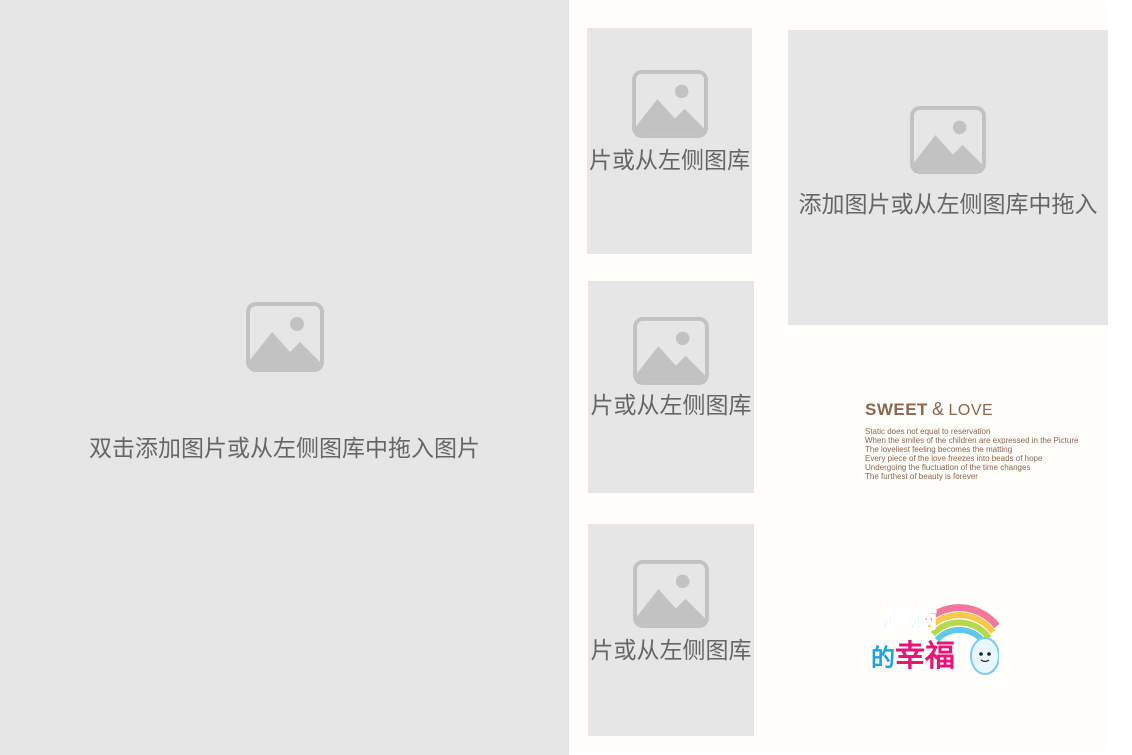 This screenshot has height=755, width=1132. I want to click on placeholder-text: 添加图片或从左侧图库中拖入, so click(948, 205).